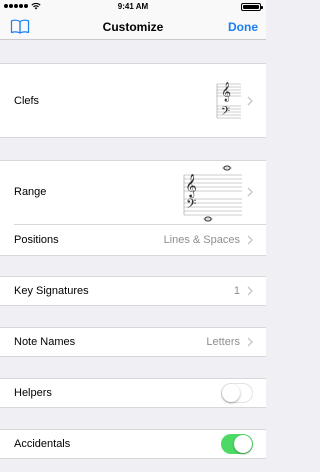  I want to click on key-signatures-chevron-icon, so click(250, 291).